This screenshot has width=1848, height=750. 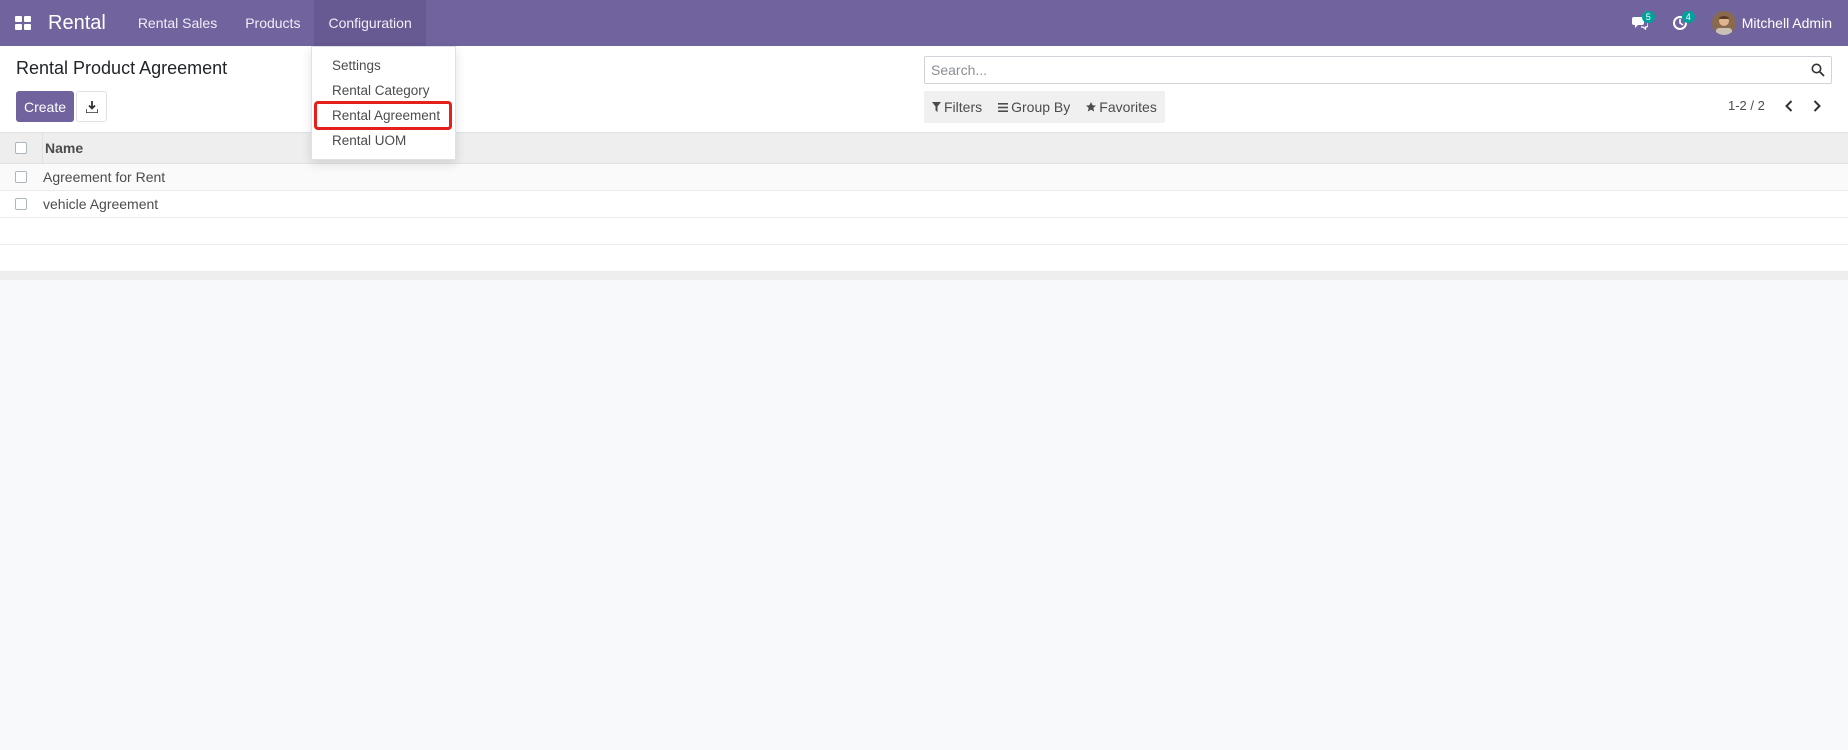 What do you see at coordinates (122, 68) in the screenshot?
I see `page-title: Rental Product Agreement` at bounding box center [122, 68].